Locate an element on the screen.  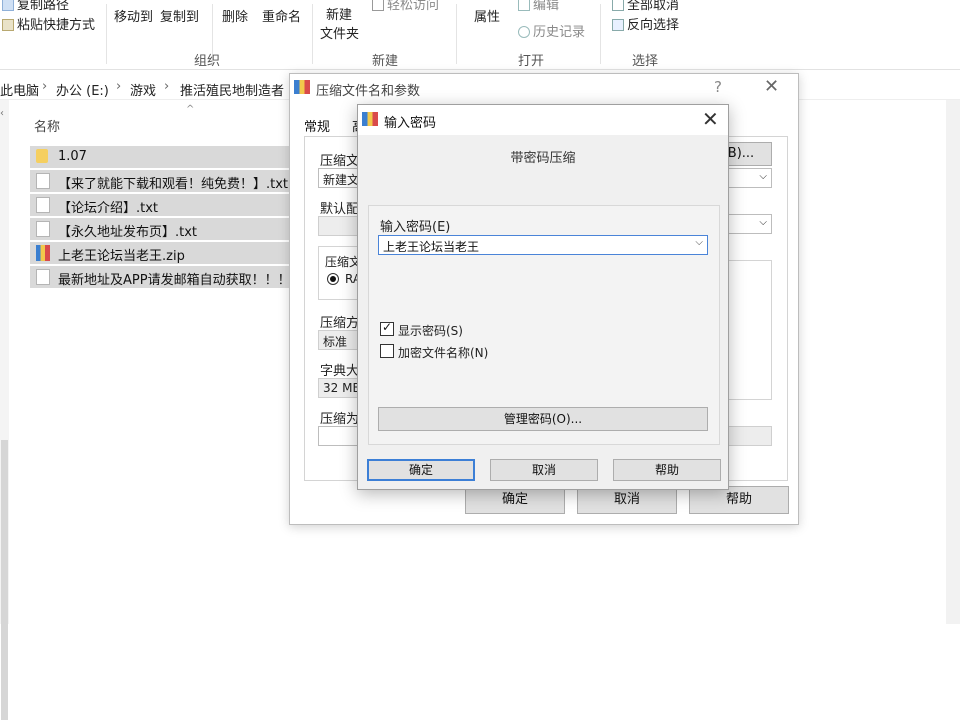
breadcrumb-games: 游戏 is located at coordinates (143, 89).